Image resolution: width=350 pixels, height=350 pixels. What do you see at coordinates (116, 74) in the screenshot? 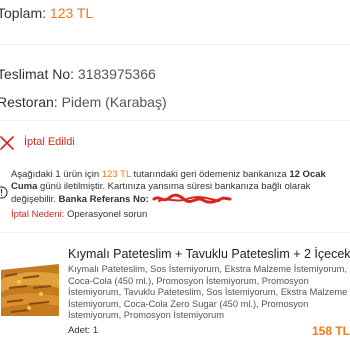
I see `delivery-value: 3183975366` at bounding box center [116, 74].